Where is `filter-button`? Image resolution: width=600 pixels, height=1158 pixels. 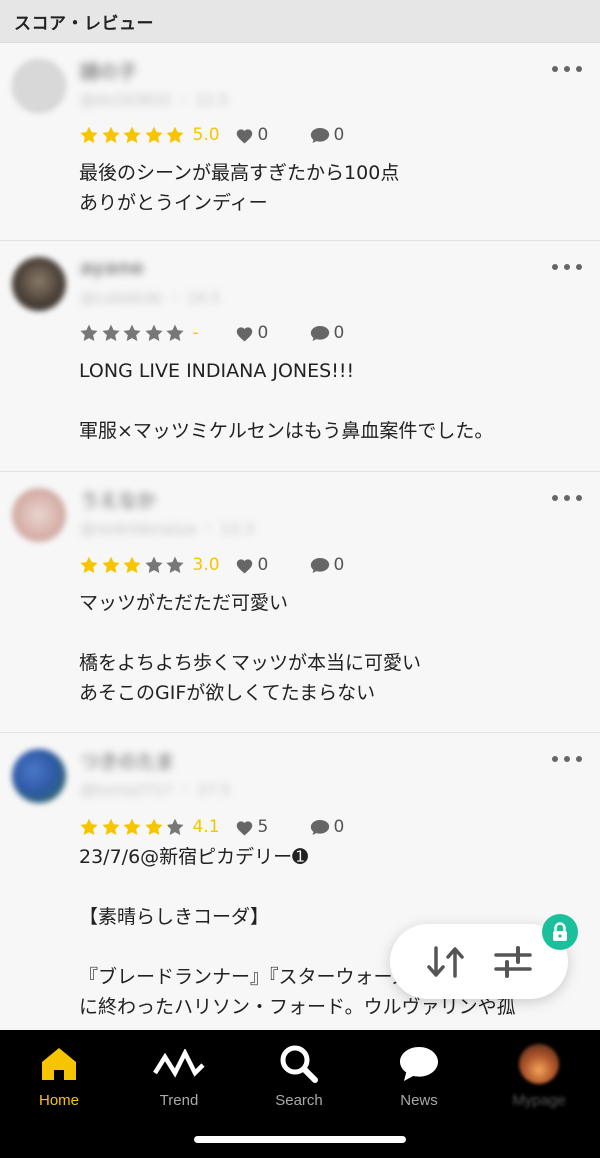 filter-button is located at coordinates (513, 962).